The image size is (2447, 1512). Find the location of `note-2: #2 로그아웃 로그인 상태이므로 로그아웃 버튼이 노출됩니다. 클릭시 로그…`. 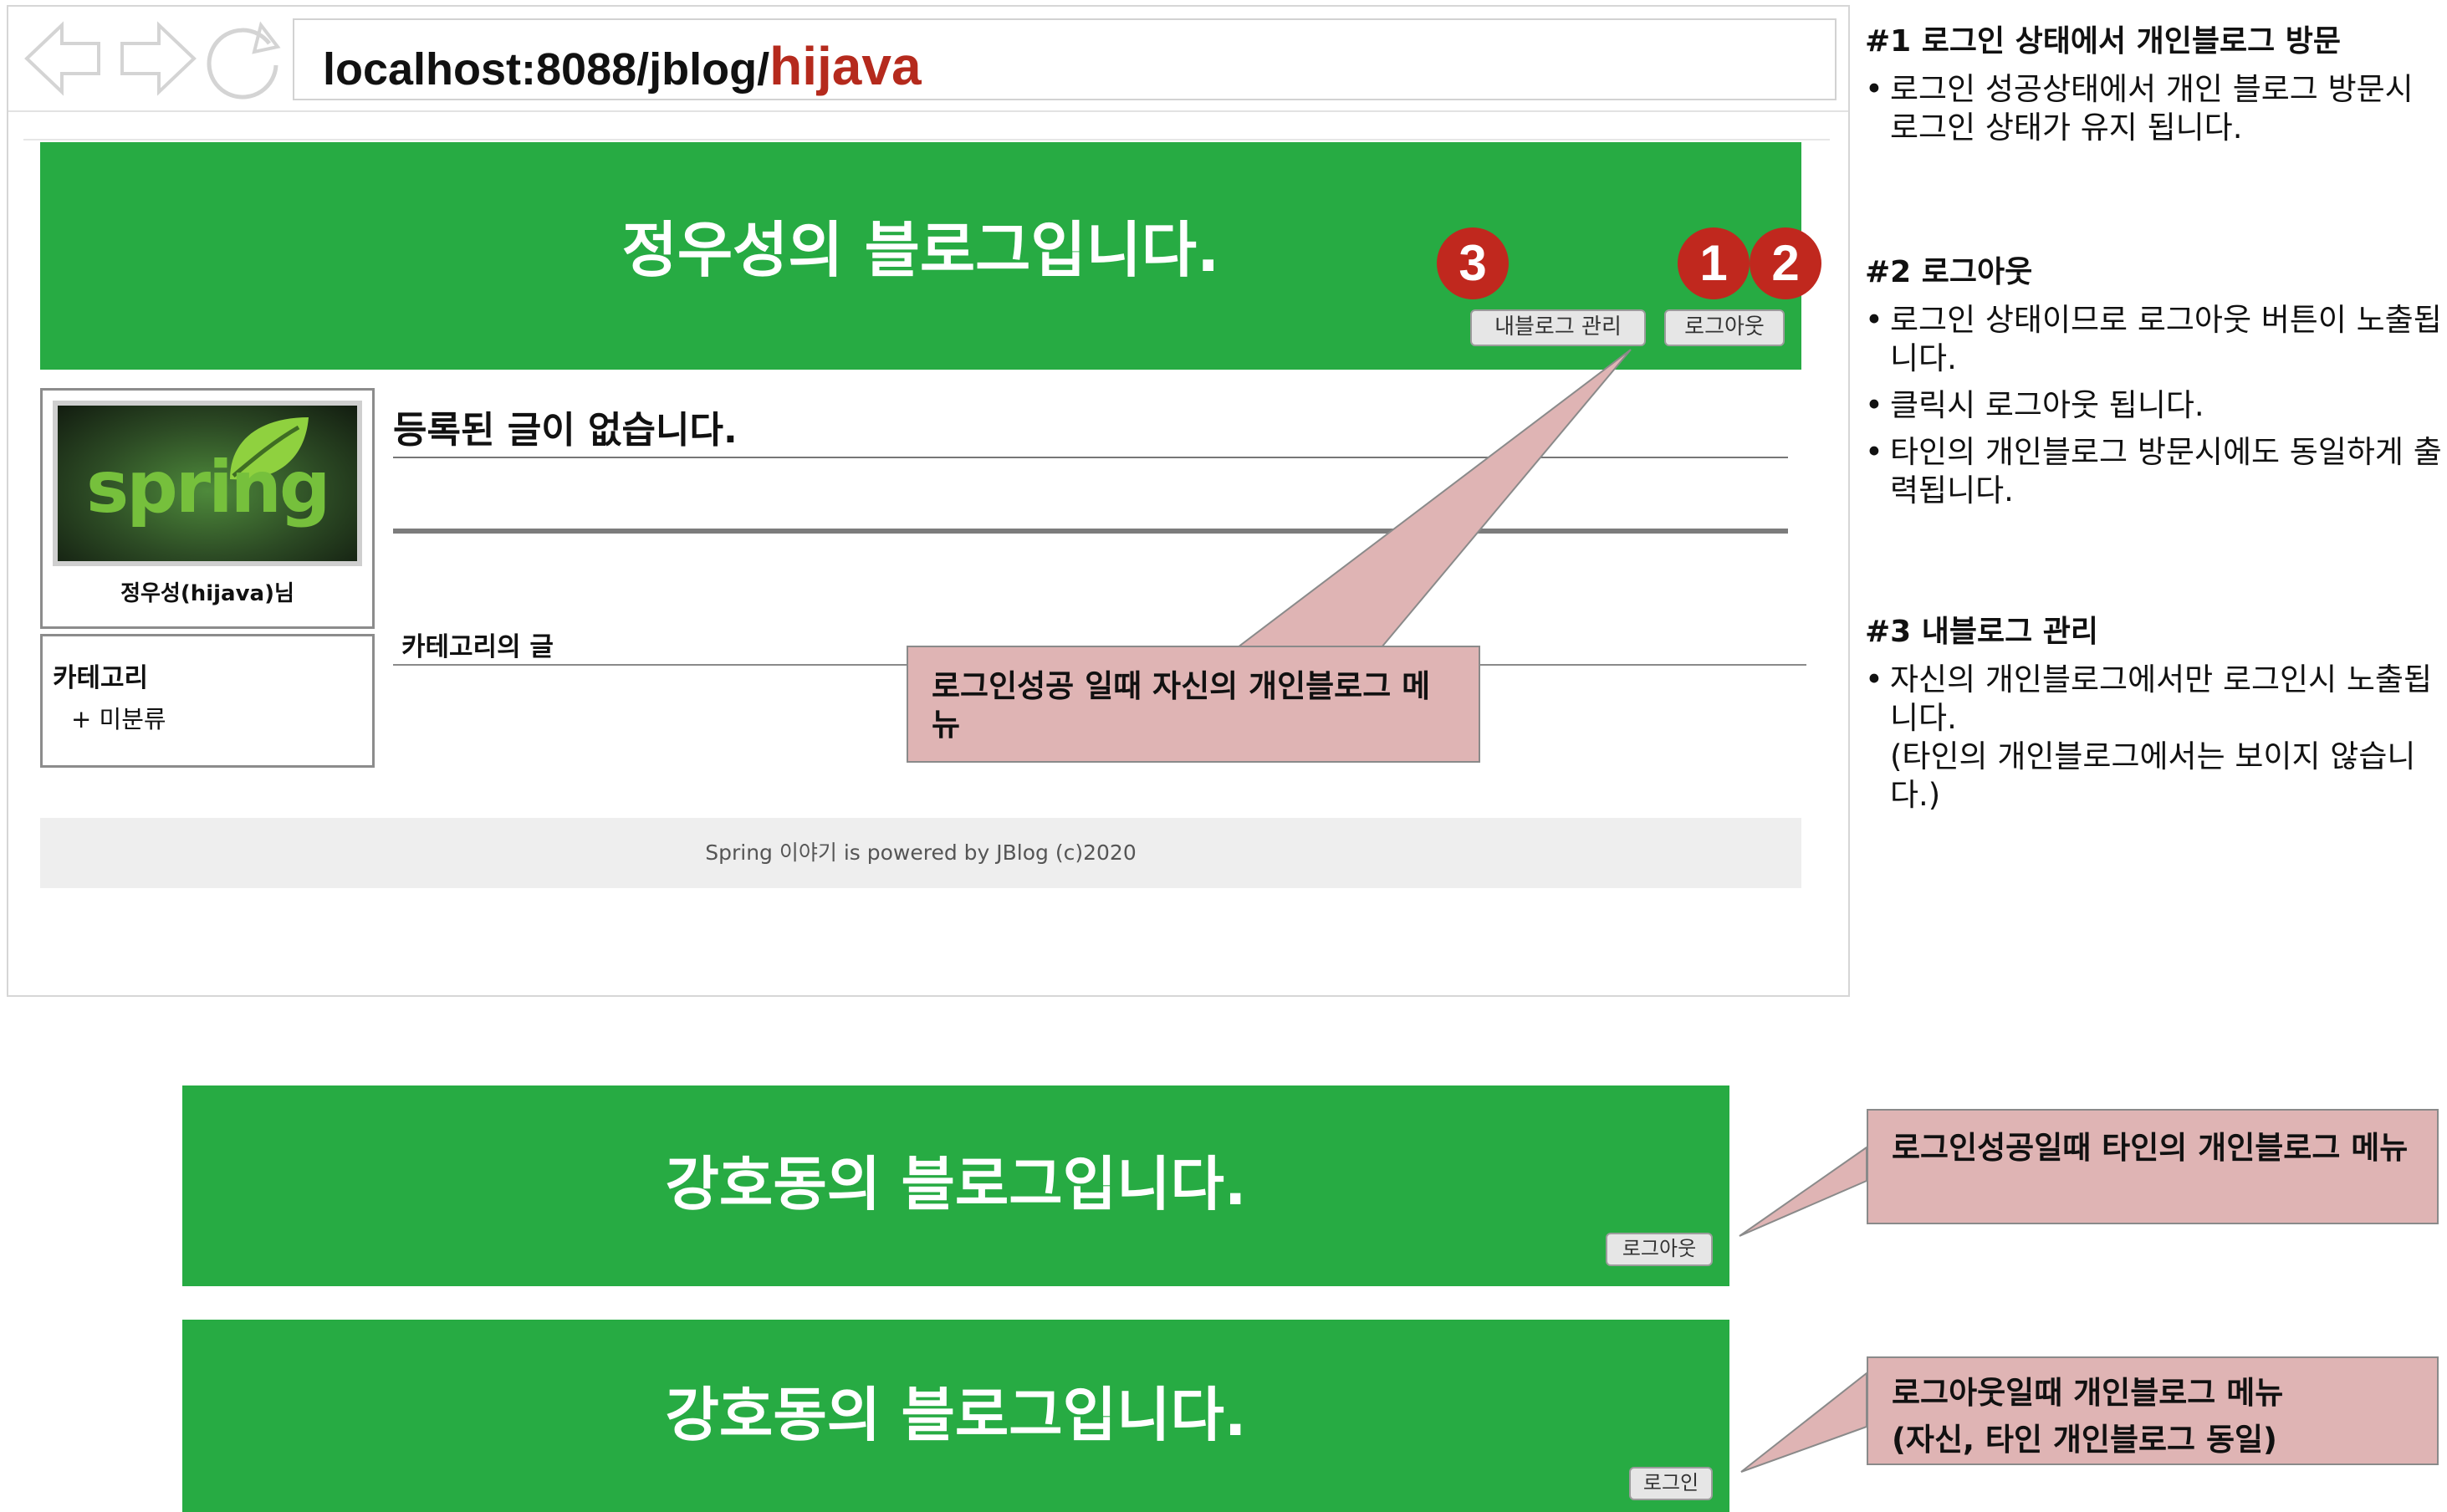

note-2: #2 로그아웃 로그인 상태이므로 로그아웃 버튼이 노출됩니다. 클릭시 로그… is located at coordinates (2153, 379).